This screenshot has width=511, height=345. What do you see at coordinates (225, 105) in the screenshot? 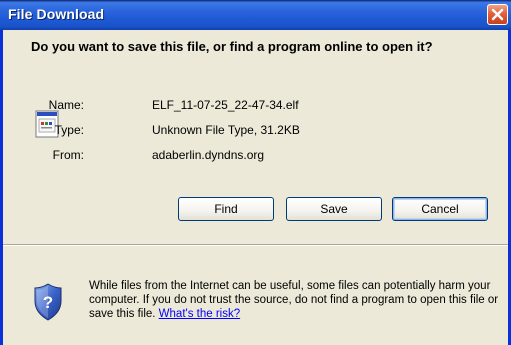
I see `file-name-value: ELF_11-07-25_22-47-34.elf` at bounding box center [225, 105].